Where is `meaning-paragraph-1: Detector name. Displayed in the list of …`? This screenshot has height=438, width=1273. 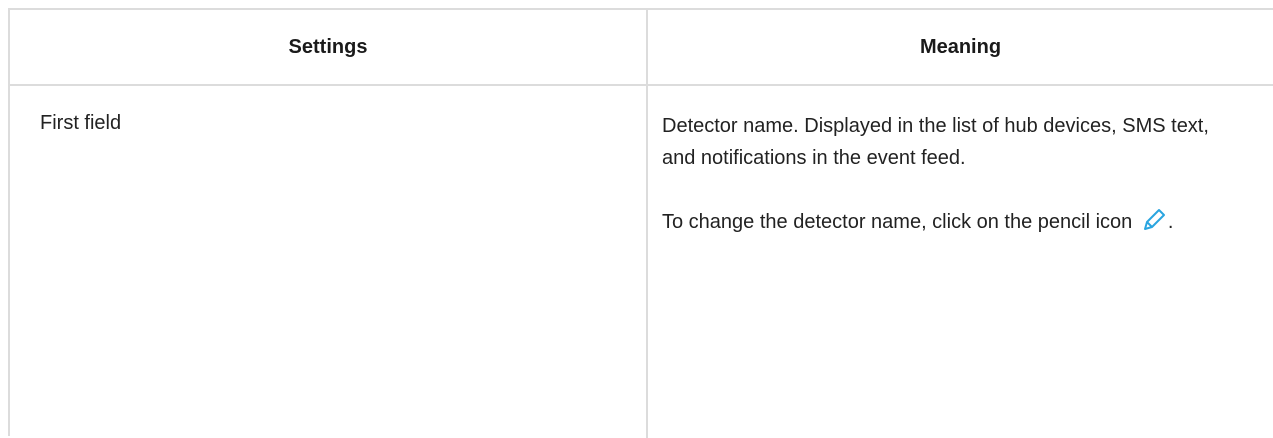
meaning-paragraph-1: Detector name. Displayed in the list of … is located at coordinates (935, 142).